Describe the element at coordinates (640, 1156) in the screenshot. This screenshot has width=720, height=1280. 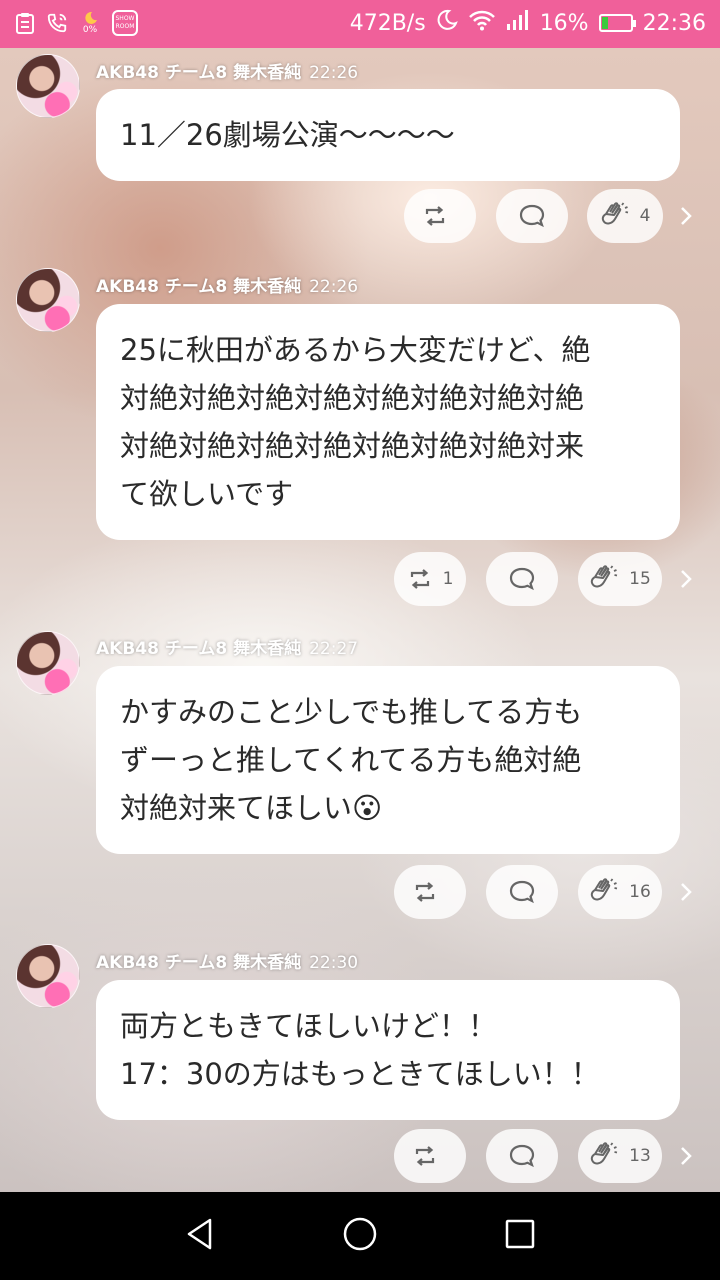
I see `clap-count: 13` at that location.